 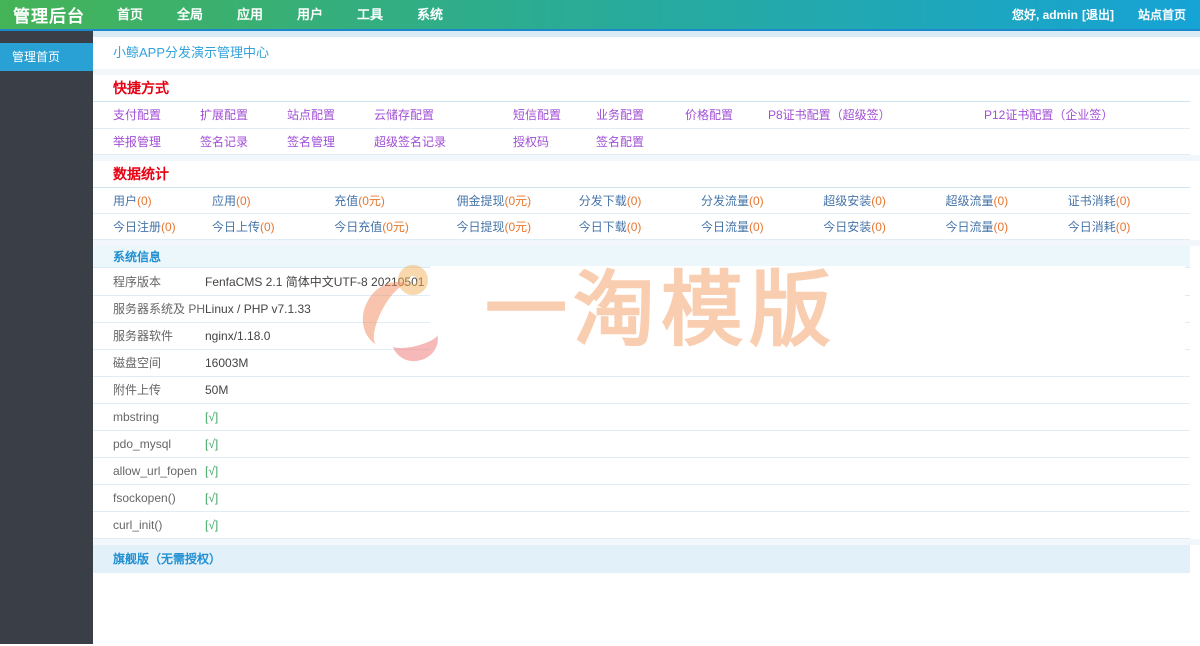 What do you see at coordinates (46, 337) in the screenshot?
I see `sidebar: 管理首页` at bounding box center [46, 337].